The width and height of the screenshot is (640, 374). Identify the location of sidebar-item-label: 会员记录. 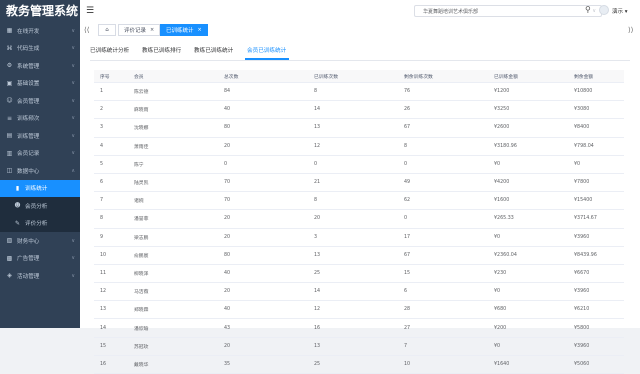
(28, 154).